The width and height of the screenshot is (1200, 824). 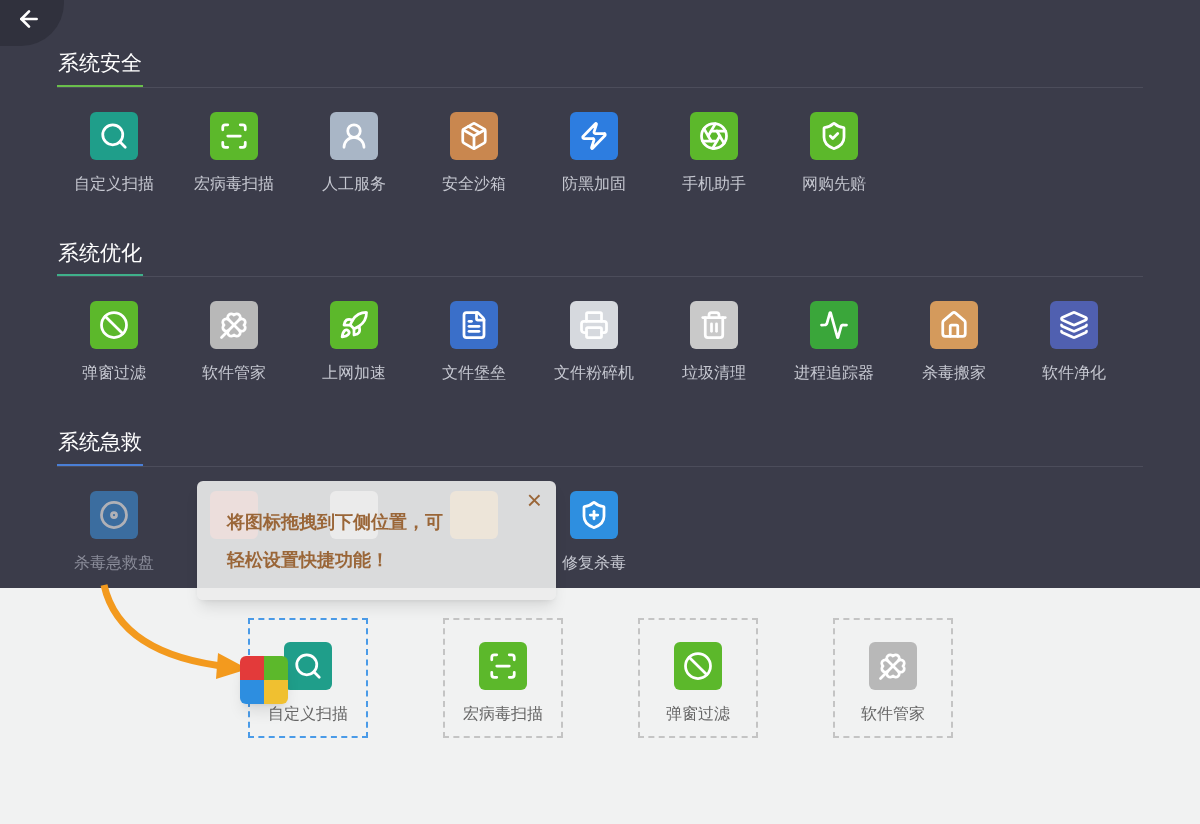 I want to click on tool-label: 进程追踪器, so click(x=834, y=373).